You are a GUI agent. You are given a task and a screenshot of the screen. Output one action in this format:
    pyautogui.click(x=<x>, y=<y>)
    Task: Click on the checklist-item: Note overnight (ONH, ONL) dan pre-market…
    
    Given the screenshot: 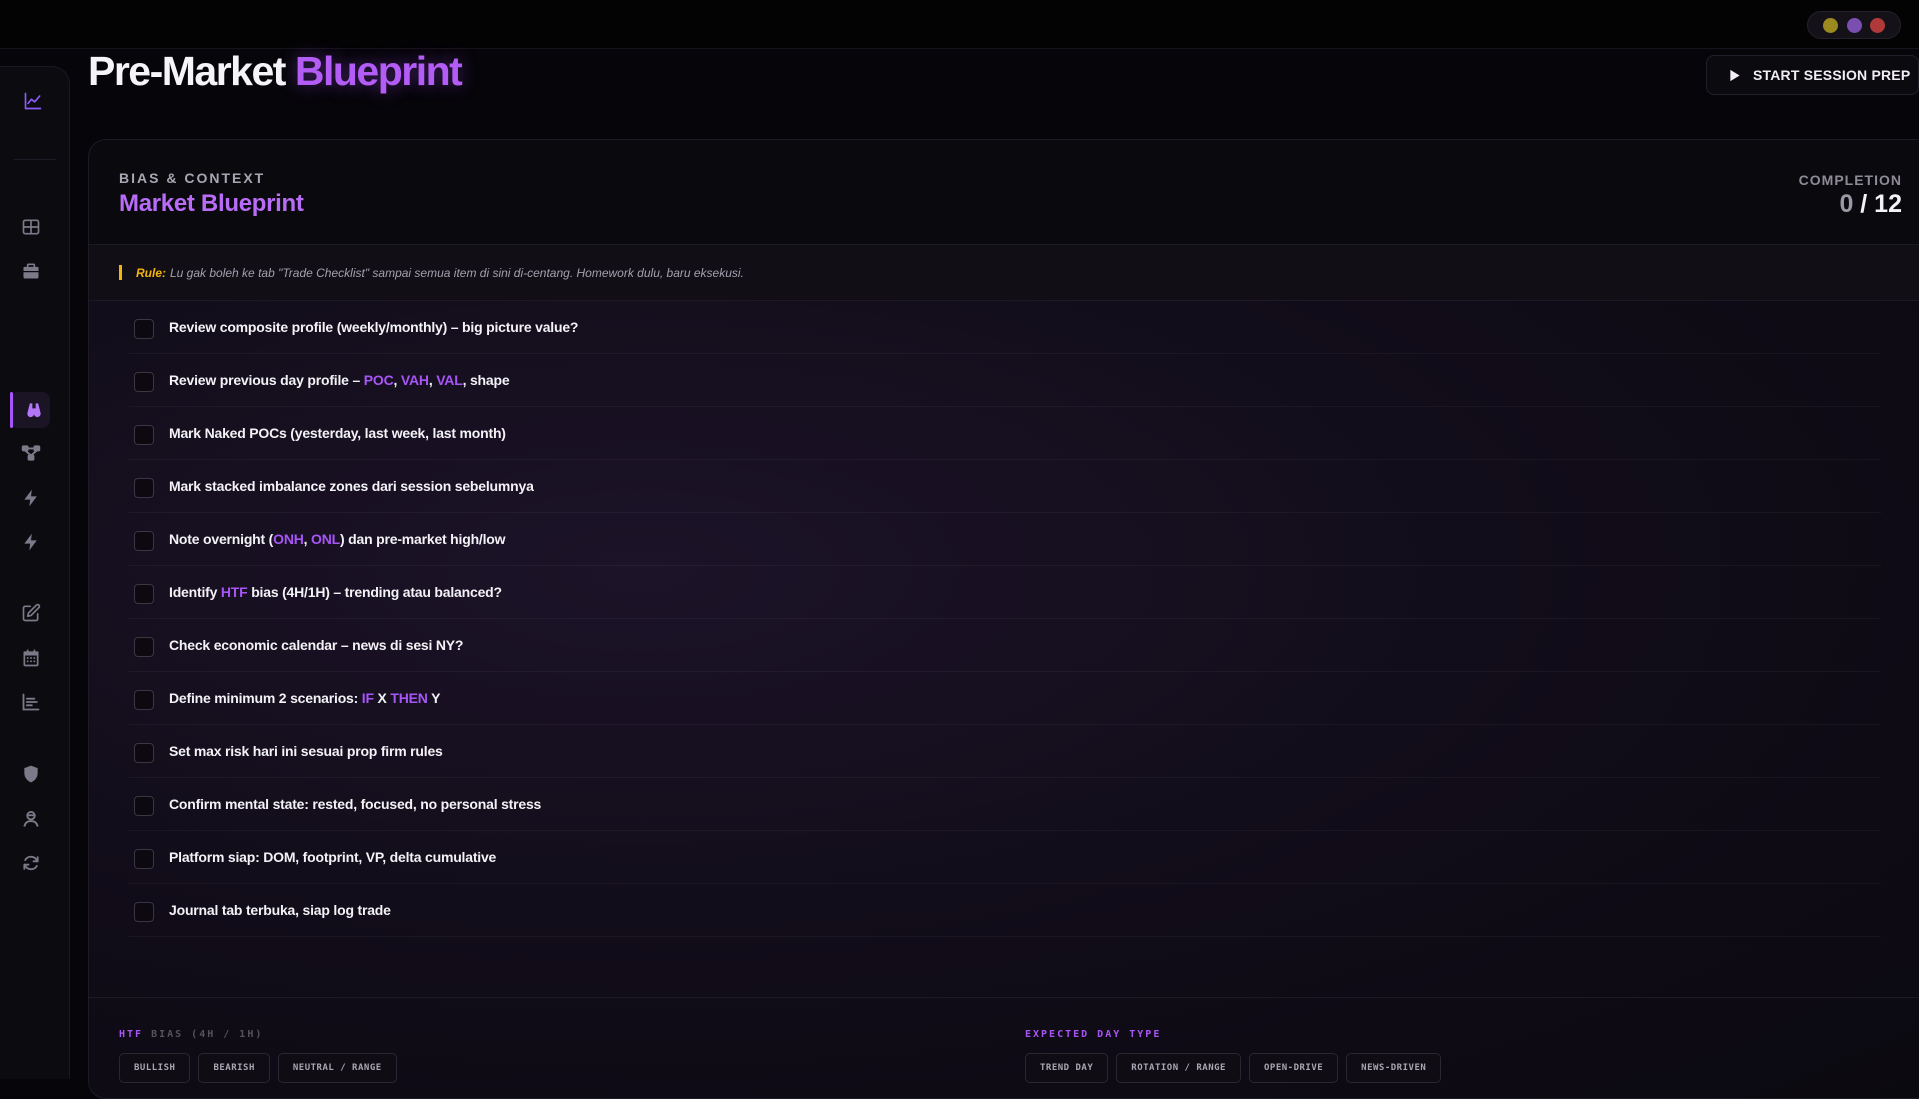 What is the action you would take?
    pyautogui.click(x=1005, y=539)
    